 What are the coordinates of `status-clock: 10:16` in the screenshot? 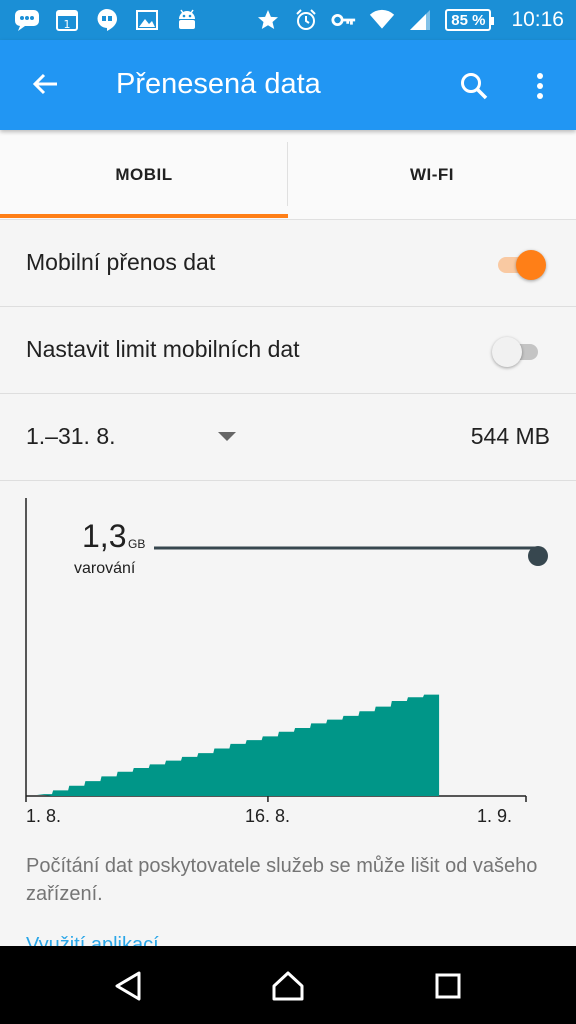 It's located at (537, 19).